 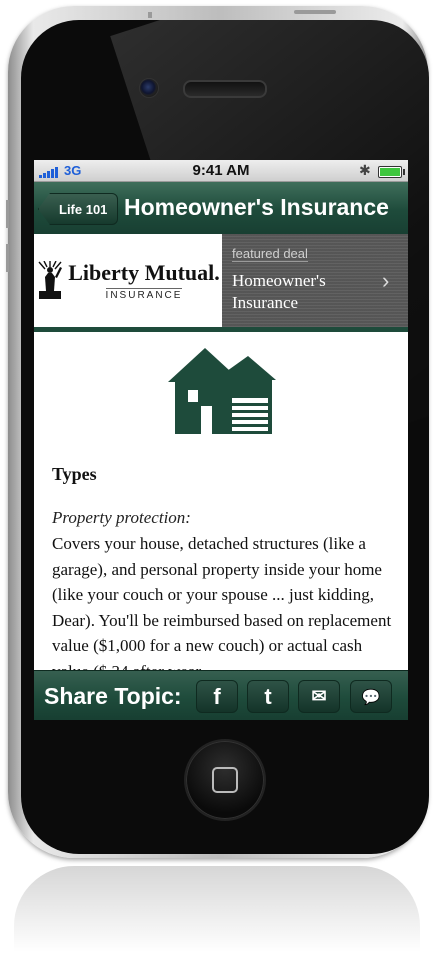 What do you see at coordinates (50, 279) in the screenshot?
I see `statue-of-liberty-icon` at bounding box center [50, 279].